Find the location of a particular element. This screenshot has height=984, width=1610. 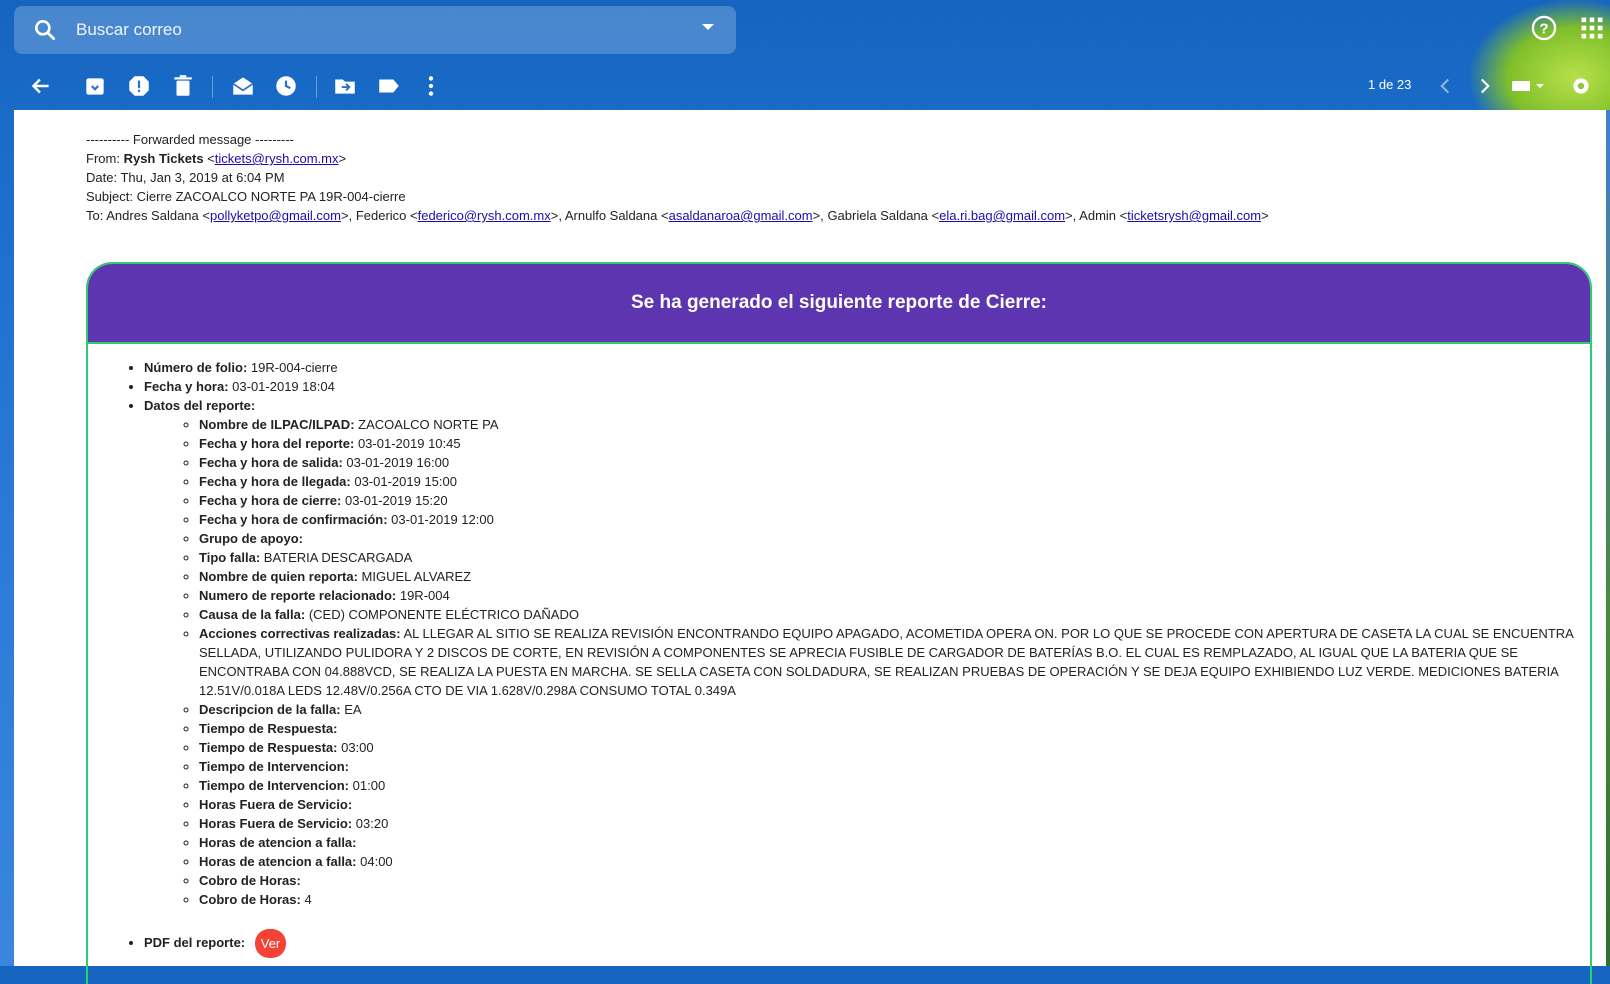

search-bar is located at coordinates (375, 30).